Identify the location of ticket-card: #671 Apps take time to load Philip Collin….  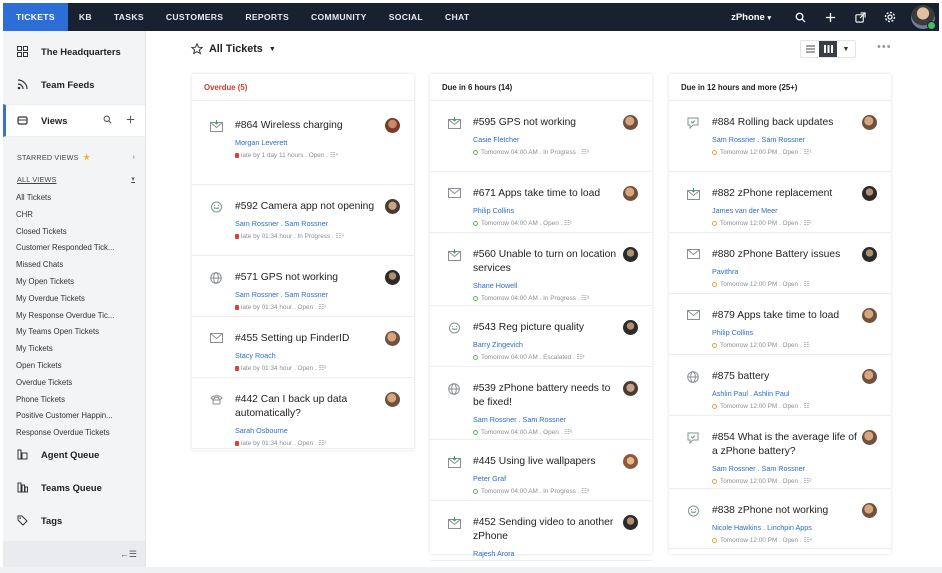
(541, 202).